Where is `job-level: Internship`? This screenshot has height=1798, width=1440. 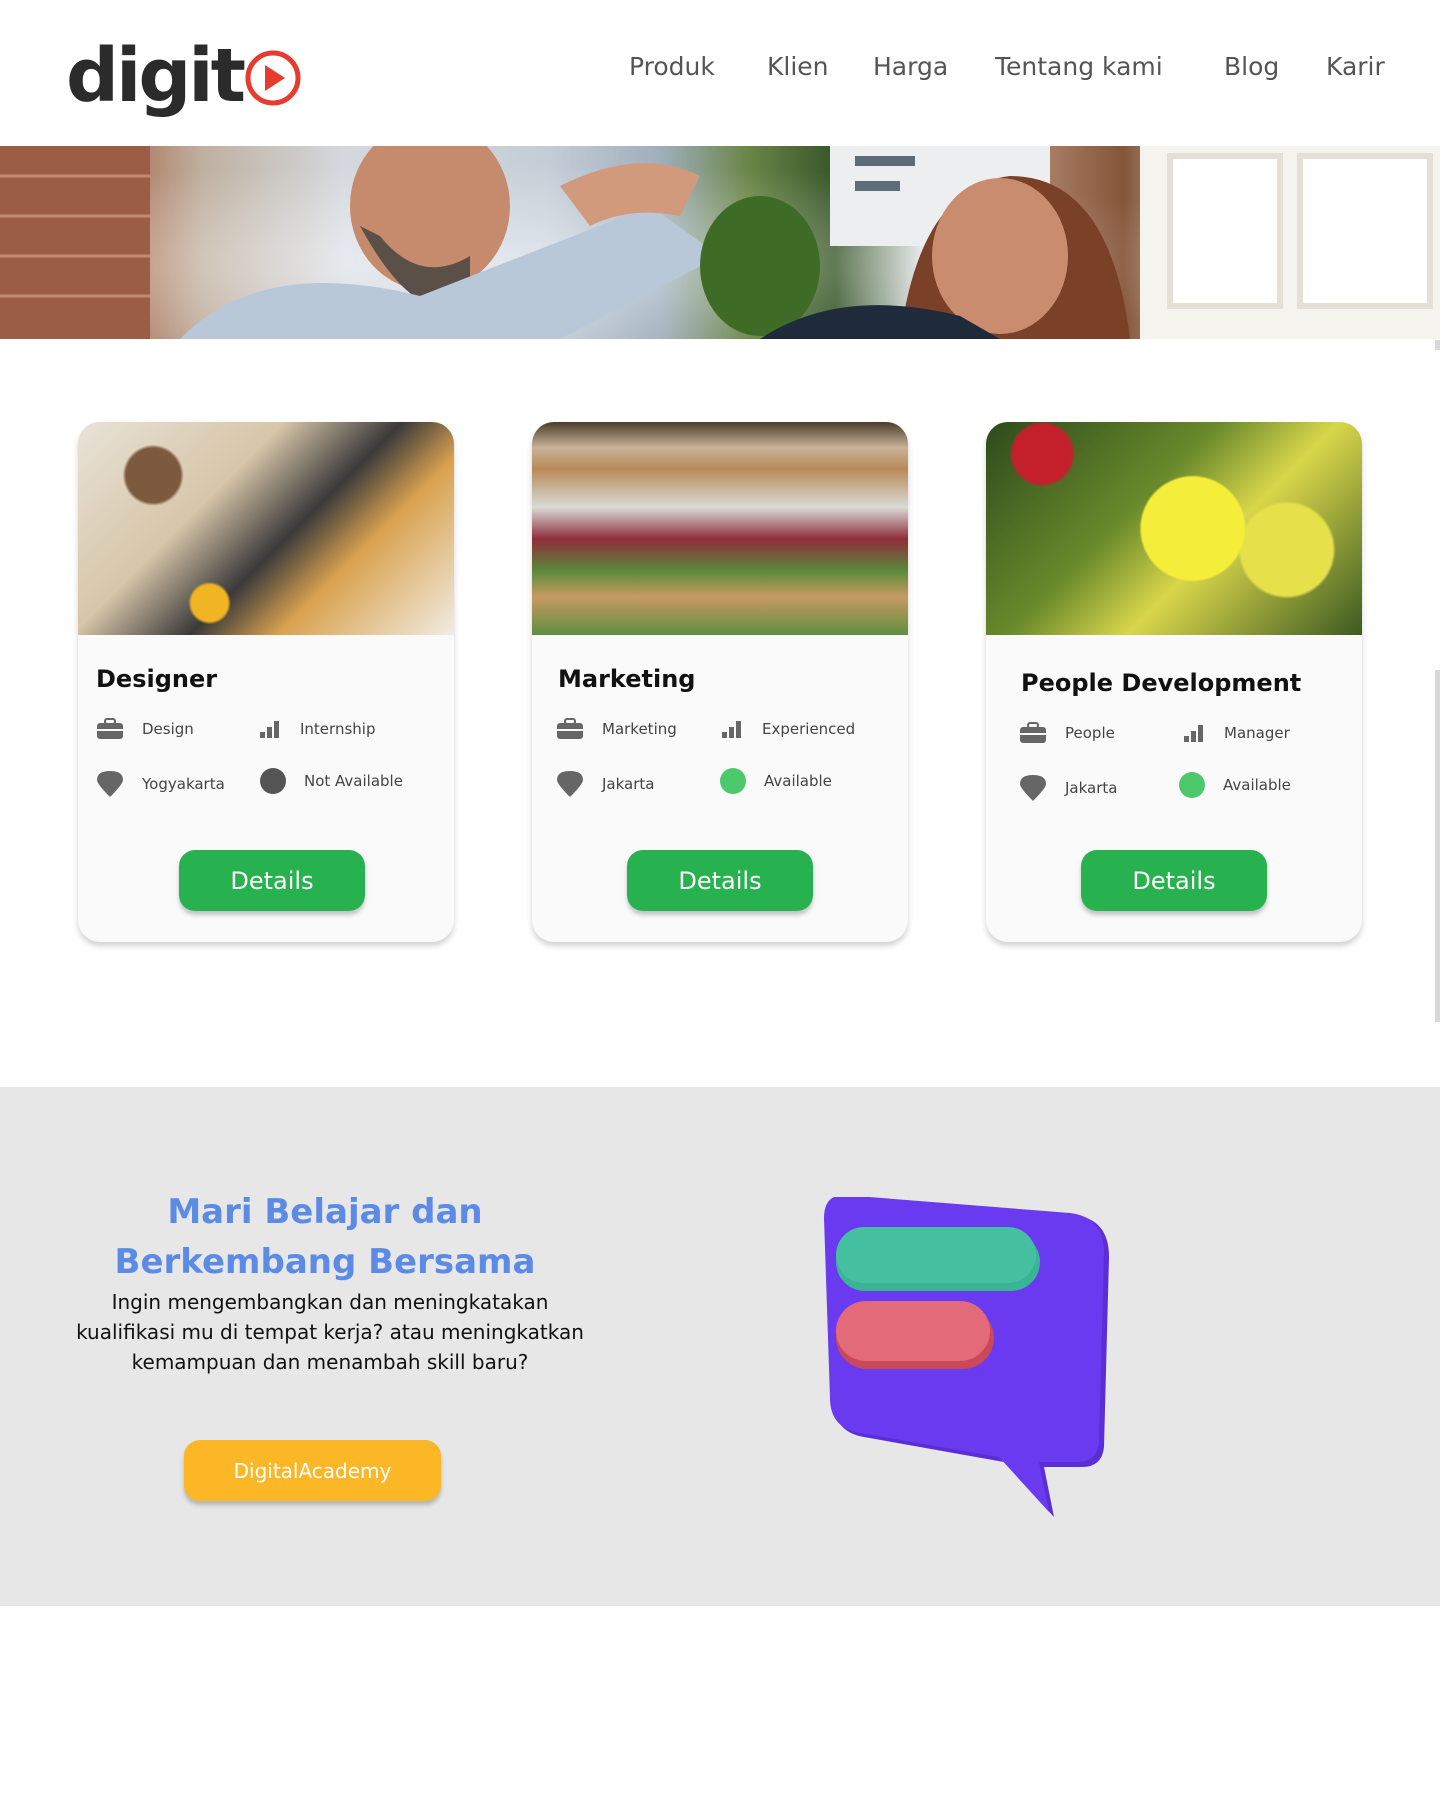 job-level: Internship is located at coordinates (316, 729).